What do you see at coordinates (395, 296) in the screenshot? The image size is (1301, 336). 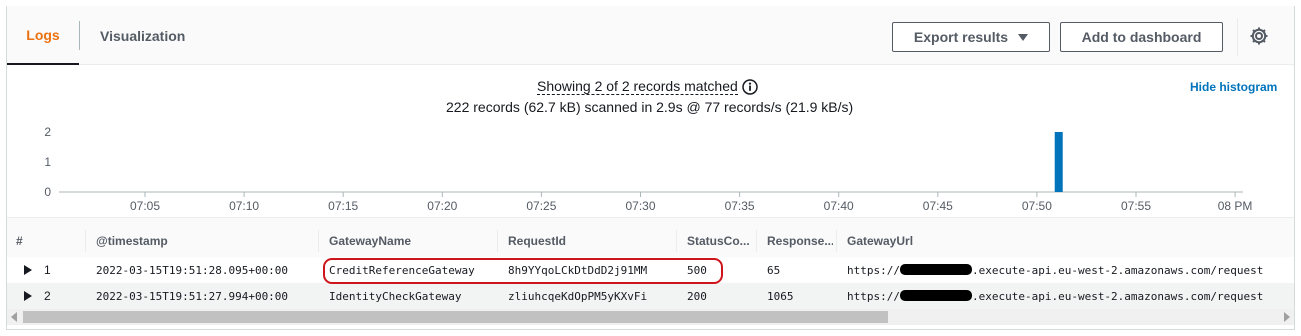 I see `cell-gateway-name: IdentityCheckGateway` at bounding box center [395, 296].